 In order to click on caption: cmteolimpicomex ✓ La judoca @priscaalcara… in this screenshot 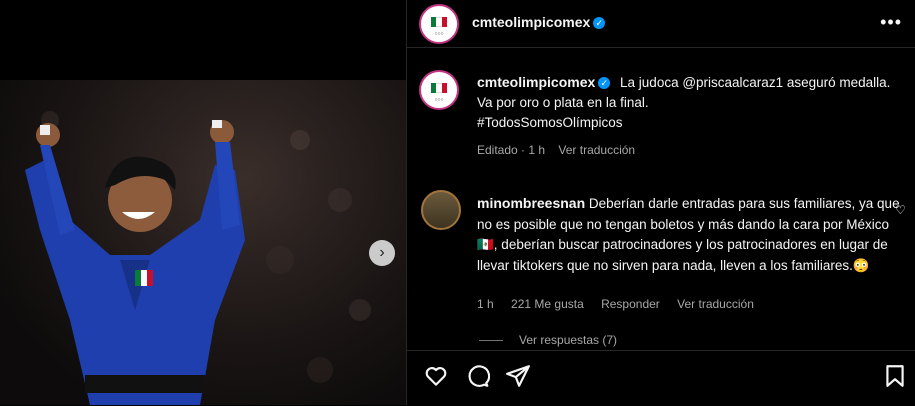, I will do `click(687, 116)`.